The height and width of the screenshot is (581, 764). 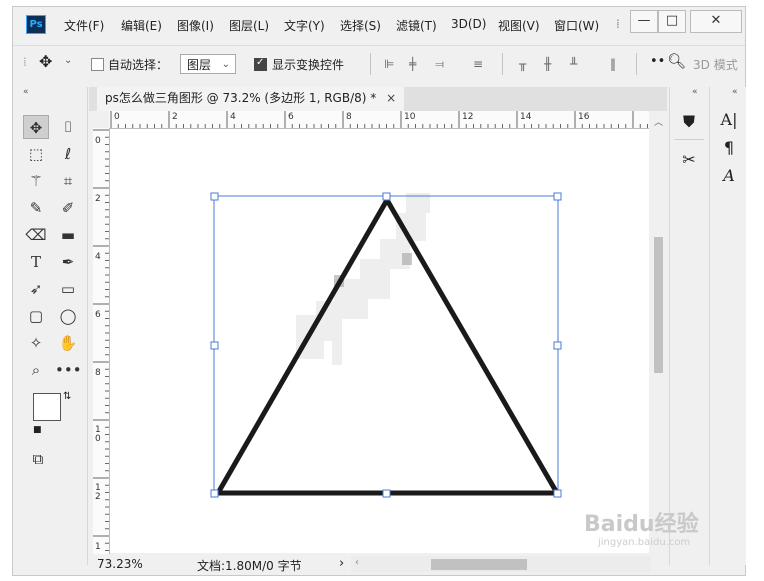 I want to click on mode-3d-label: 3D 模式, so click(x=715, y=64).